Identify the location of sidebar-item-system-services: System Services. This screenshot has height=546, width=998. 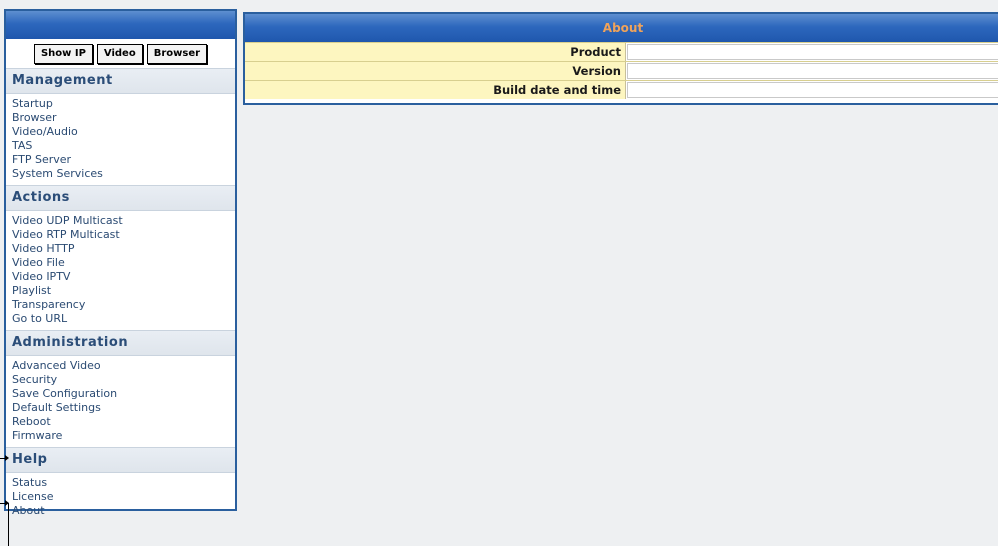
(123, 174).